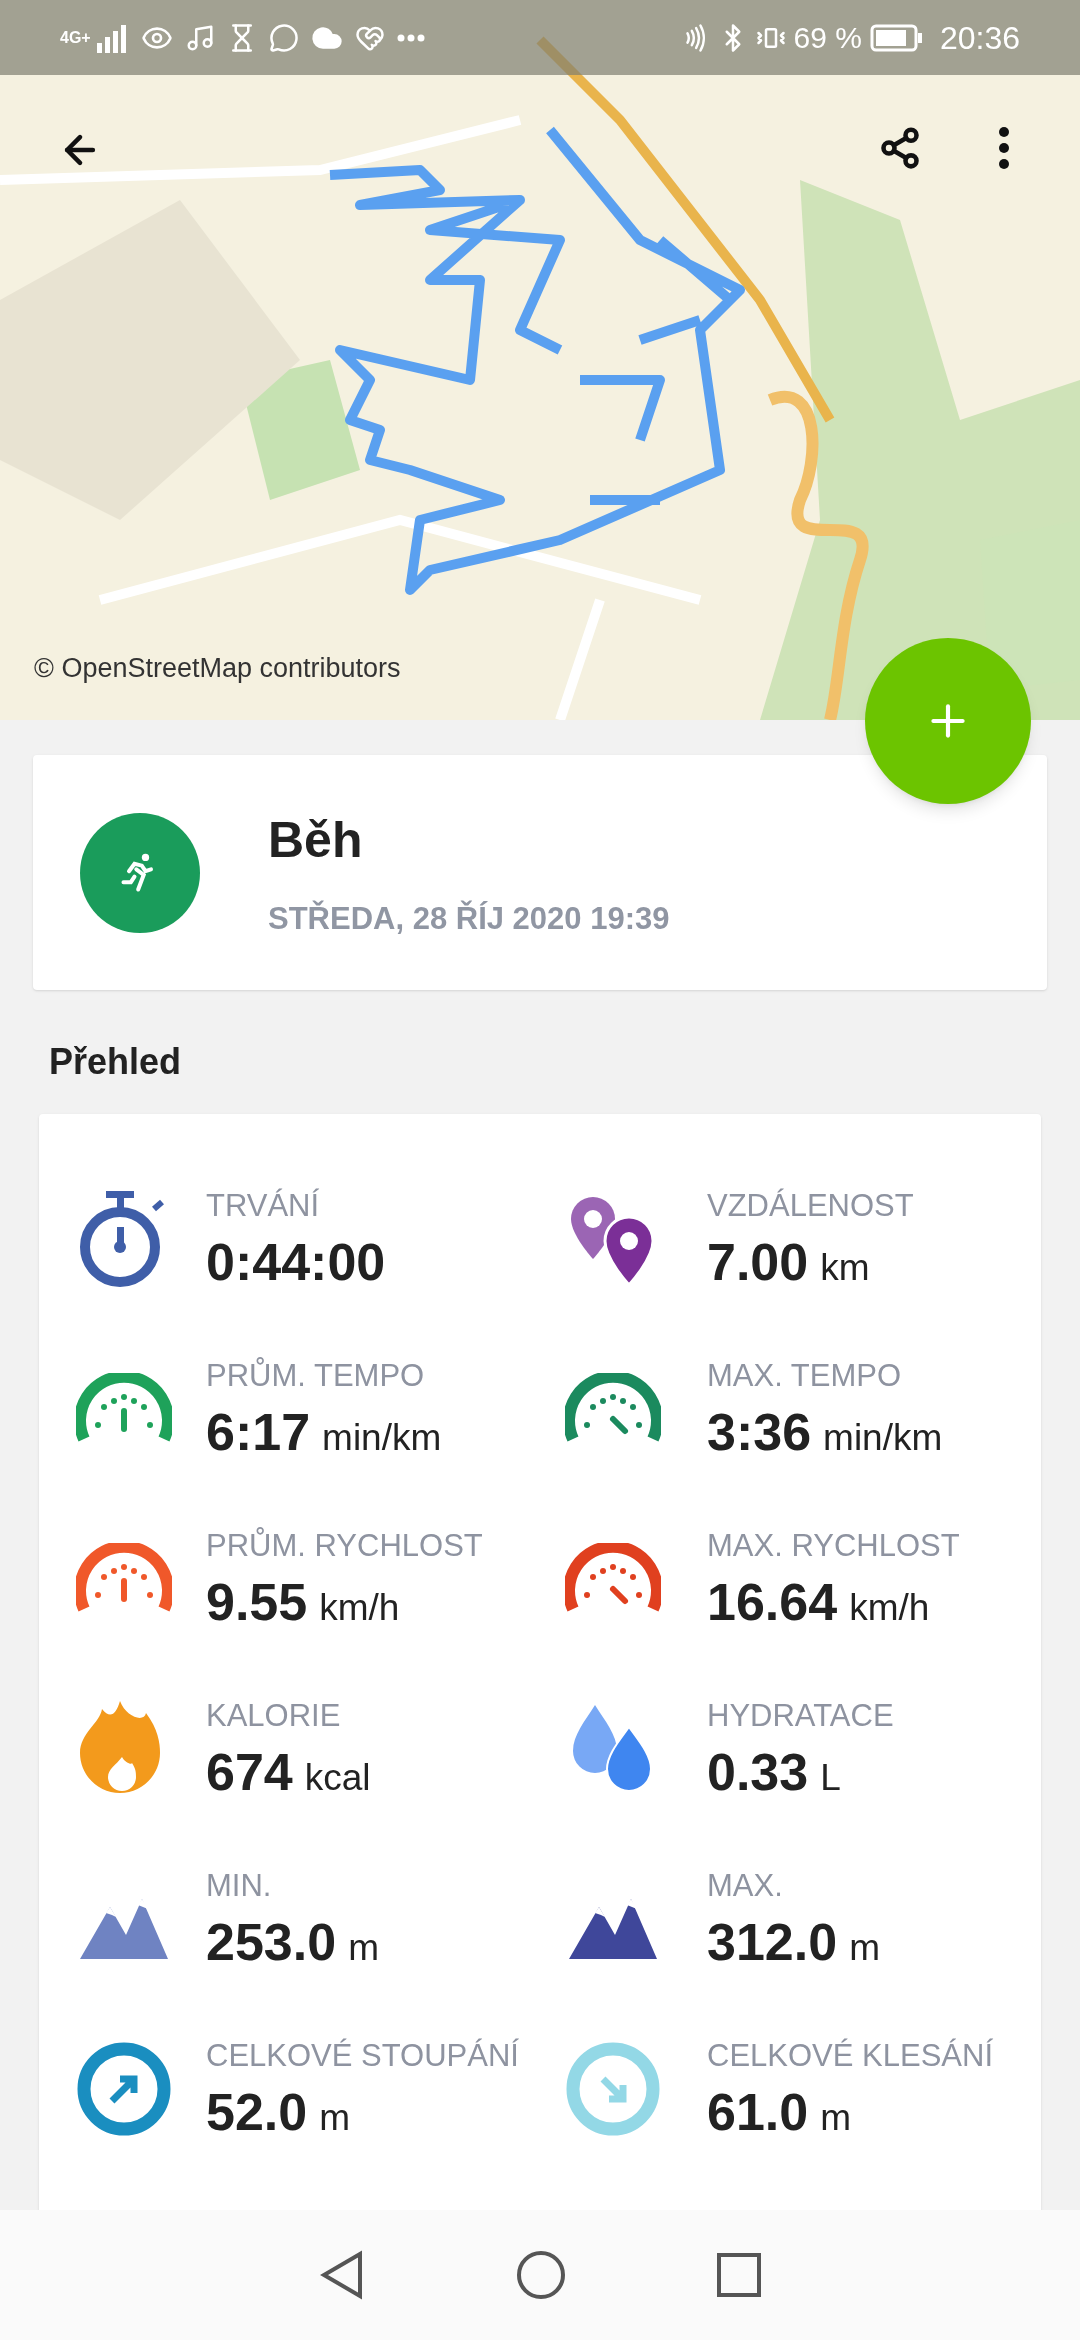 This screenshot has width=1080, height=2340. What do you see at coordinates (979, 38) in the screenshot?
I see `clock: 20:36` at bounding box center [979, 38].